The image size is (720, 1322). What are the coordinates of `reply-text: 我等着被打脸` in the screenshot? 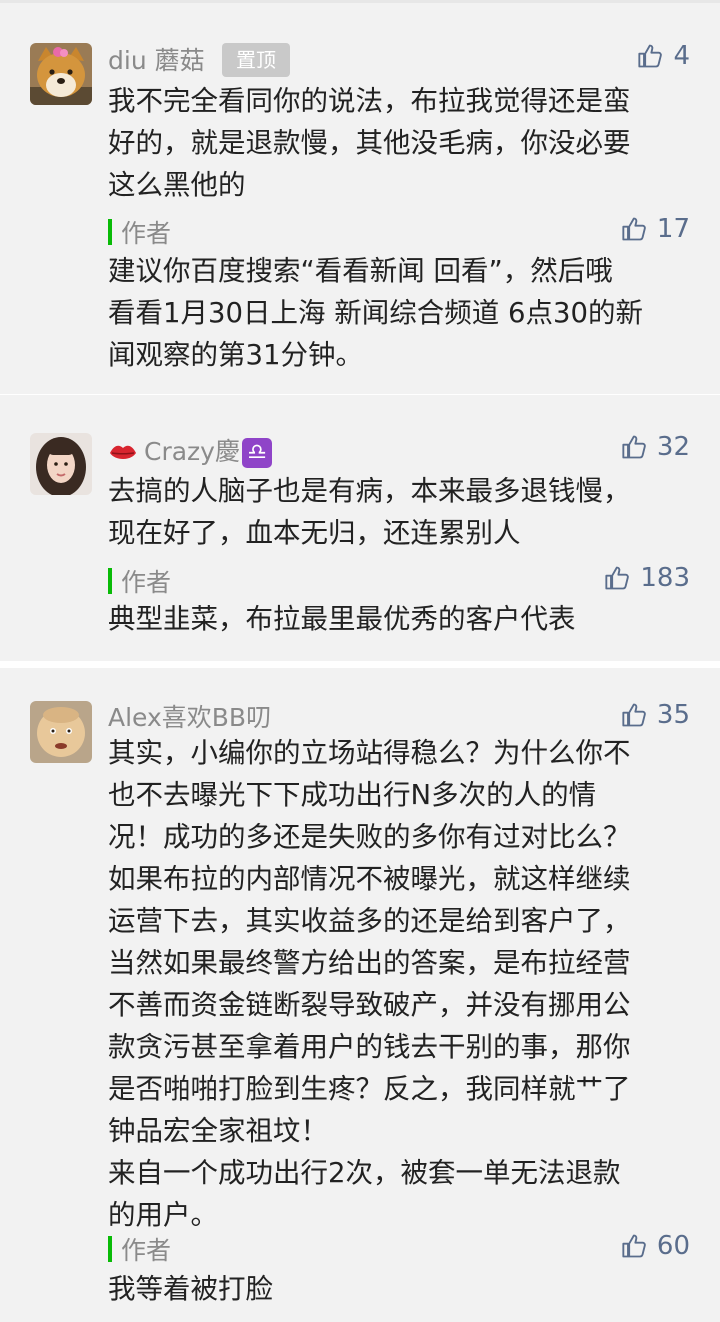 It's located at (190, 1289).